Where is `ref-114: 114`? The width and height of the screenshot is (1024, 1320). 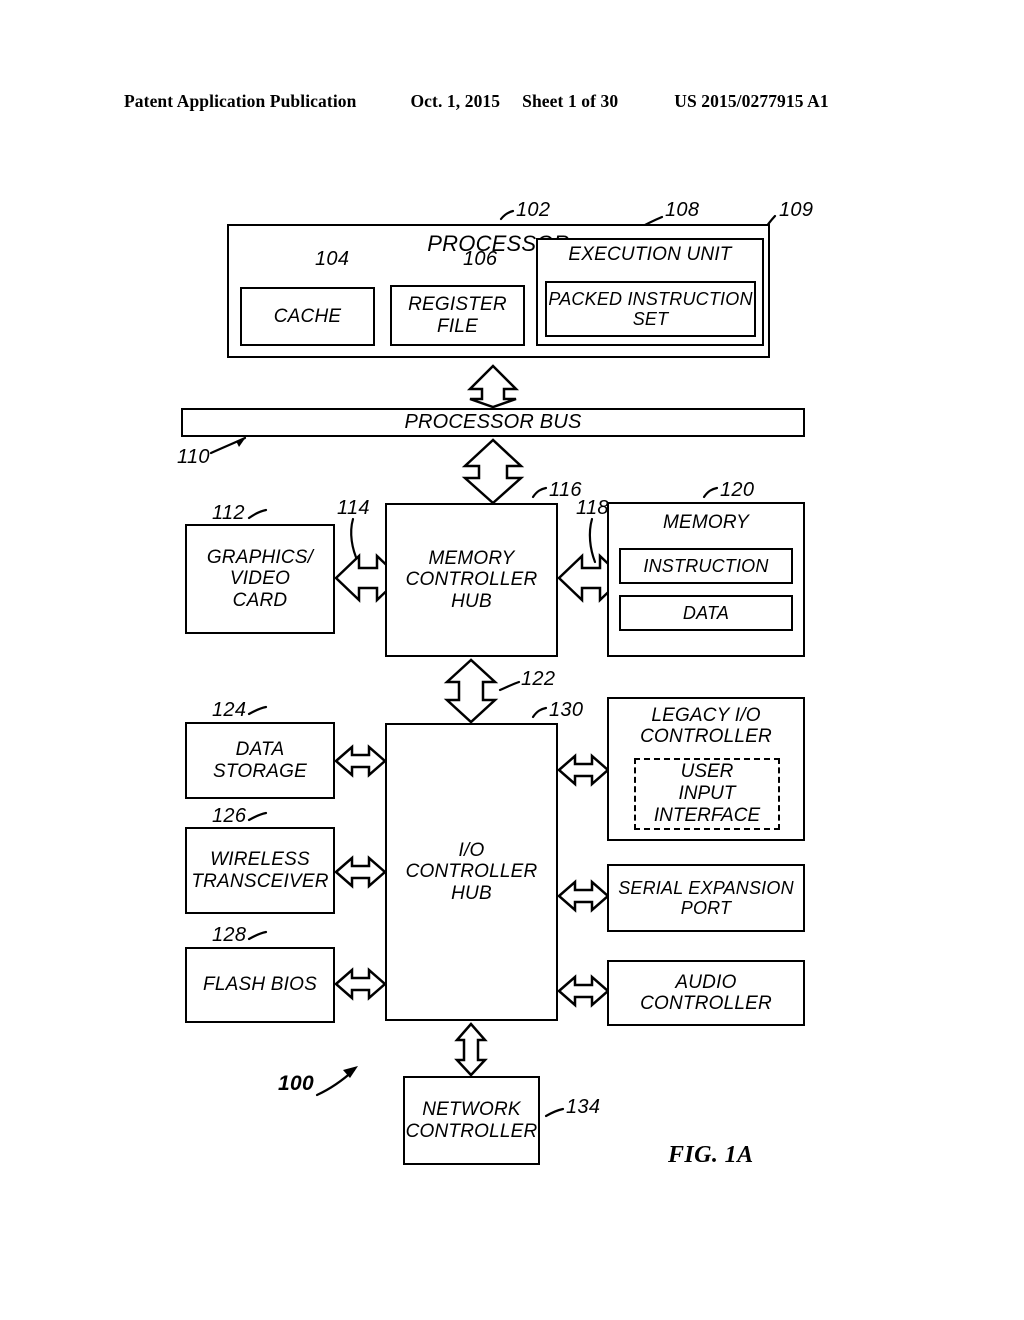 ref-114: 114 is located at coordinates (353, 508).